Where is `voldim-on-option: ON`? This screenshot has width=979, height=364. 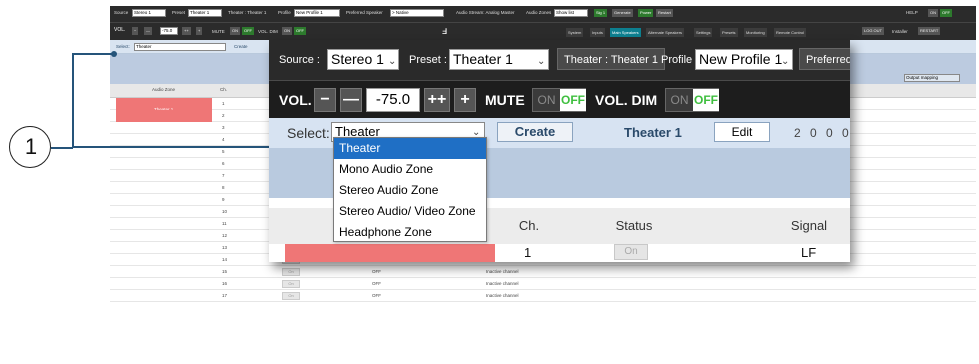 voldim-on-option: ON is located at coordinates (679, 100).